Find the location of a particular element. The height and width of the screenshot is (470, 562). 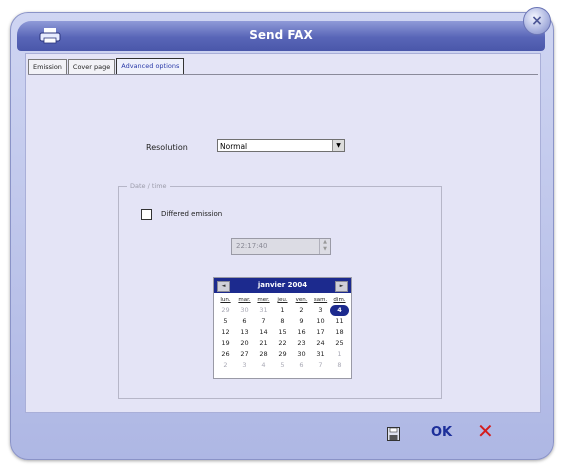

calendar-day: 20 is located at coordinates (244, 343).